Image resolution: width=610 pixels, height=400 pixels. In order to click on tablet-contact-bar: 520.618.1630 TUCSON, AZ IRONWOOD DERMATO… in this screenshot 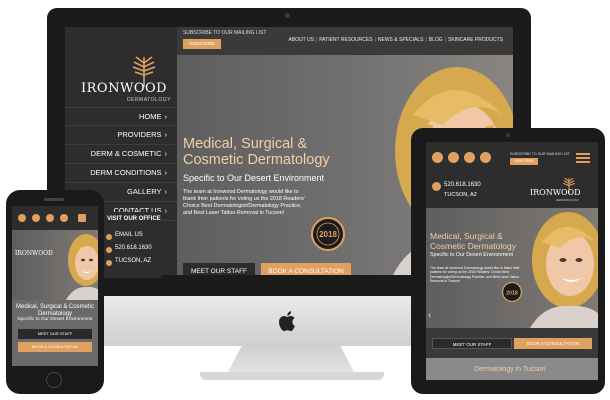, I will do `click(512, 191)`.